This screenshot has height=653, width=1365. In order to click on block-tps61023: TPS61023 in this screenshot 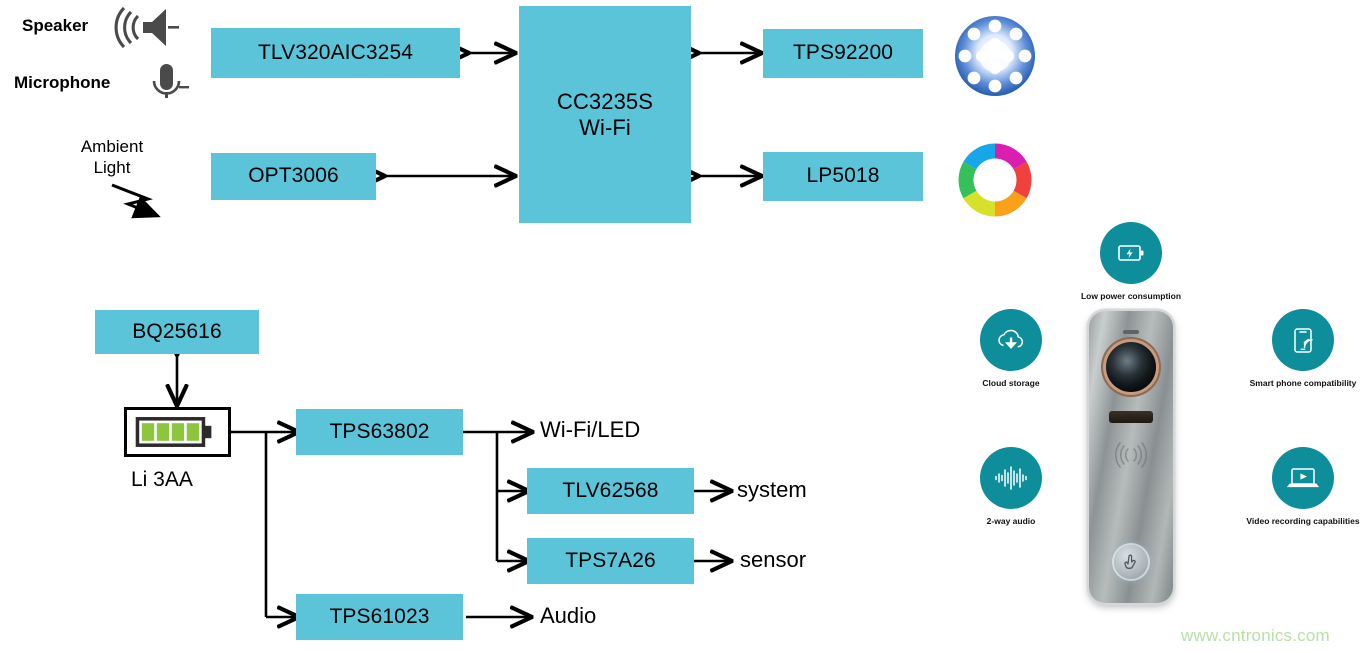, I will do `click(379, 617)`.